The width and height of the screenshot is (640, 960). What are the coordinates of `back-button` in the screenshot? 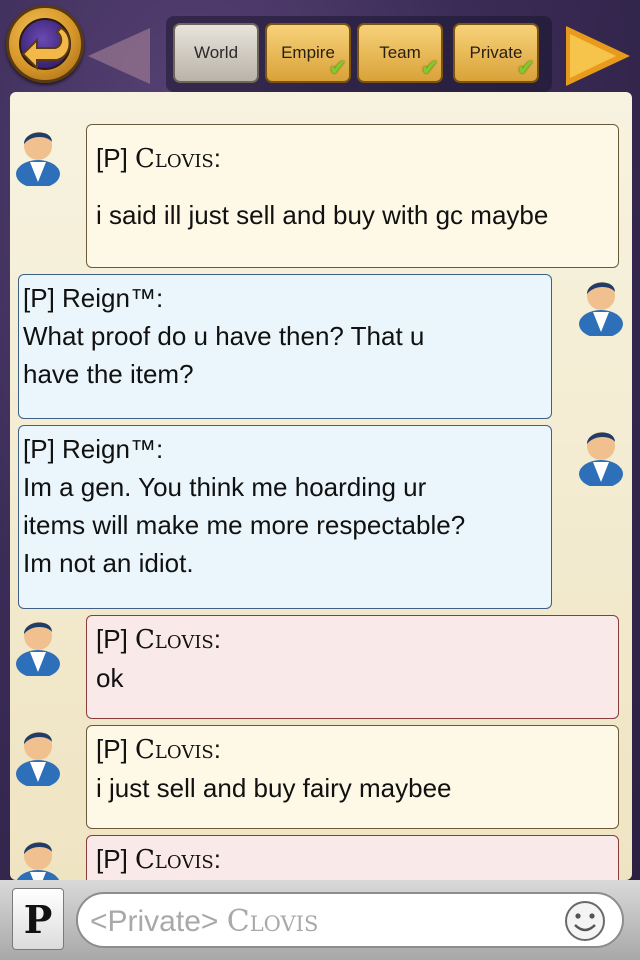 It's located at (45, 44).